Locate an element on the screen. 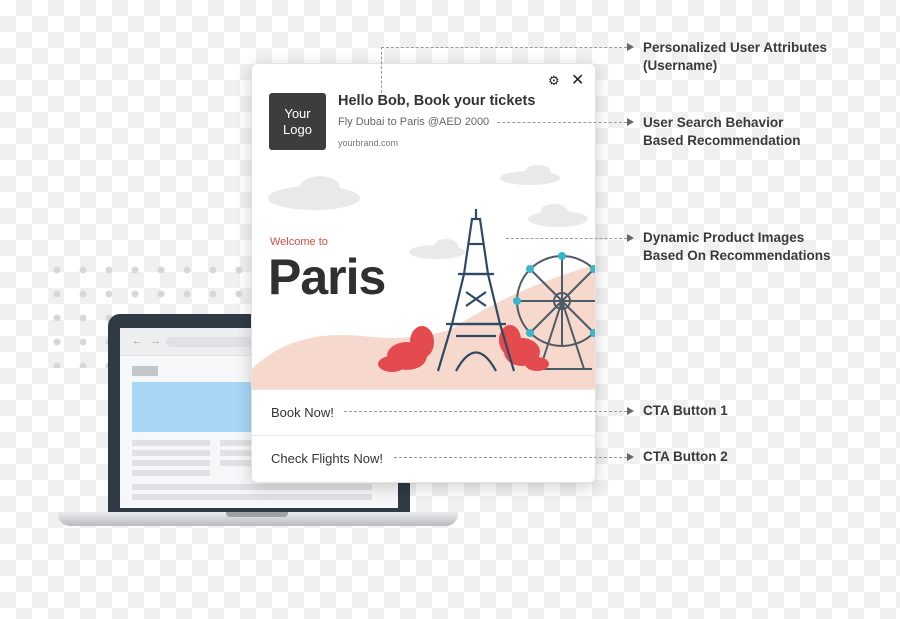 The height and width of the screenshot is (619, 900). gear-icon: ⚙ is located at coordinates (554, 81).